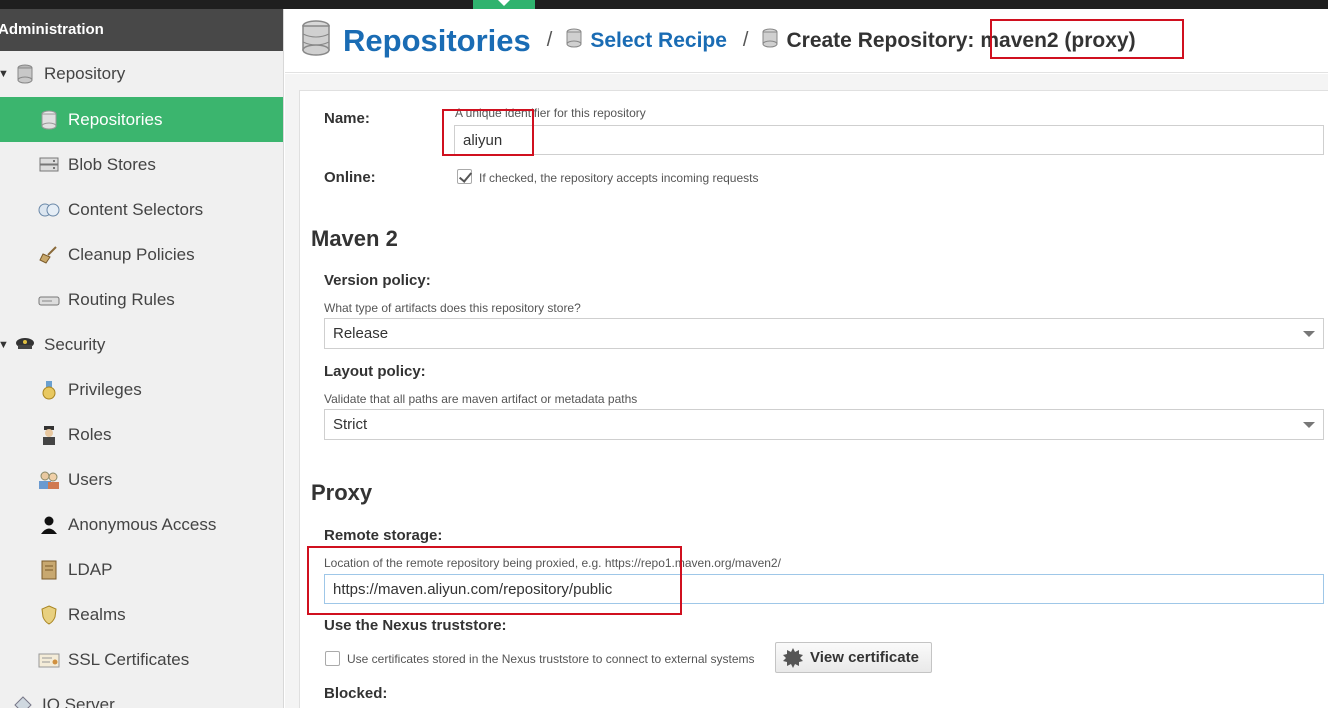 This screenshot has height=708, width=1328. What do you see at coordinates (129, 659) in the screenshot?
I see `sidebar-item-label: SSL Certificates` at bounding box center [129, 659].